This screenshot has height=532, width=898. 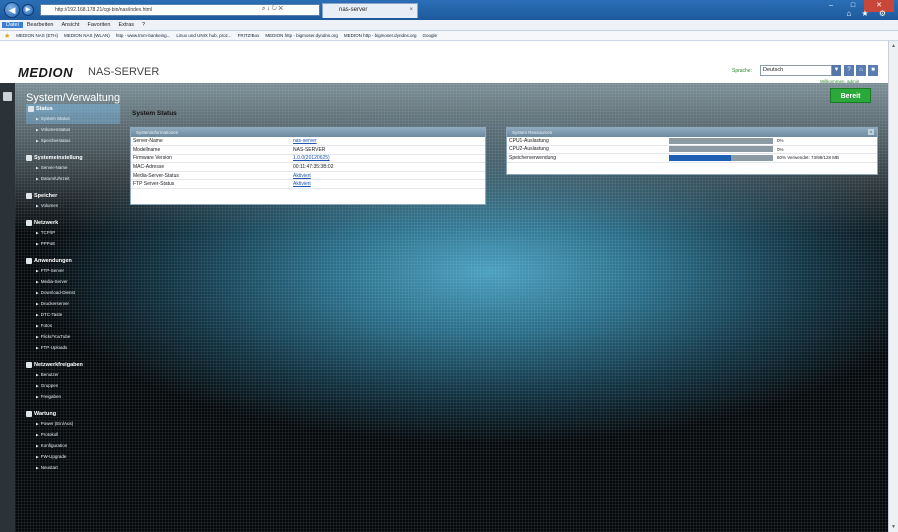 I want to click on menu-help: ?, so click(x=143, y=25).